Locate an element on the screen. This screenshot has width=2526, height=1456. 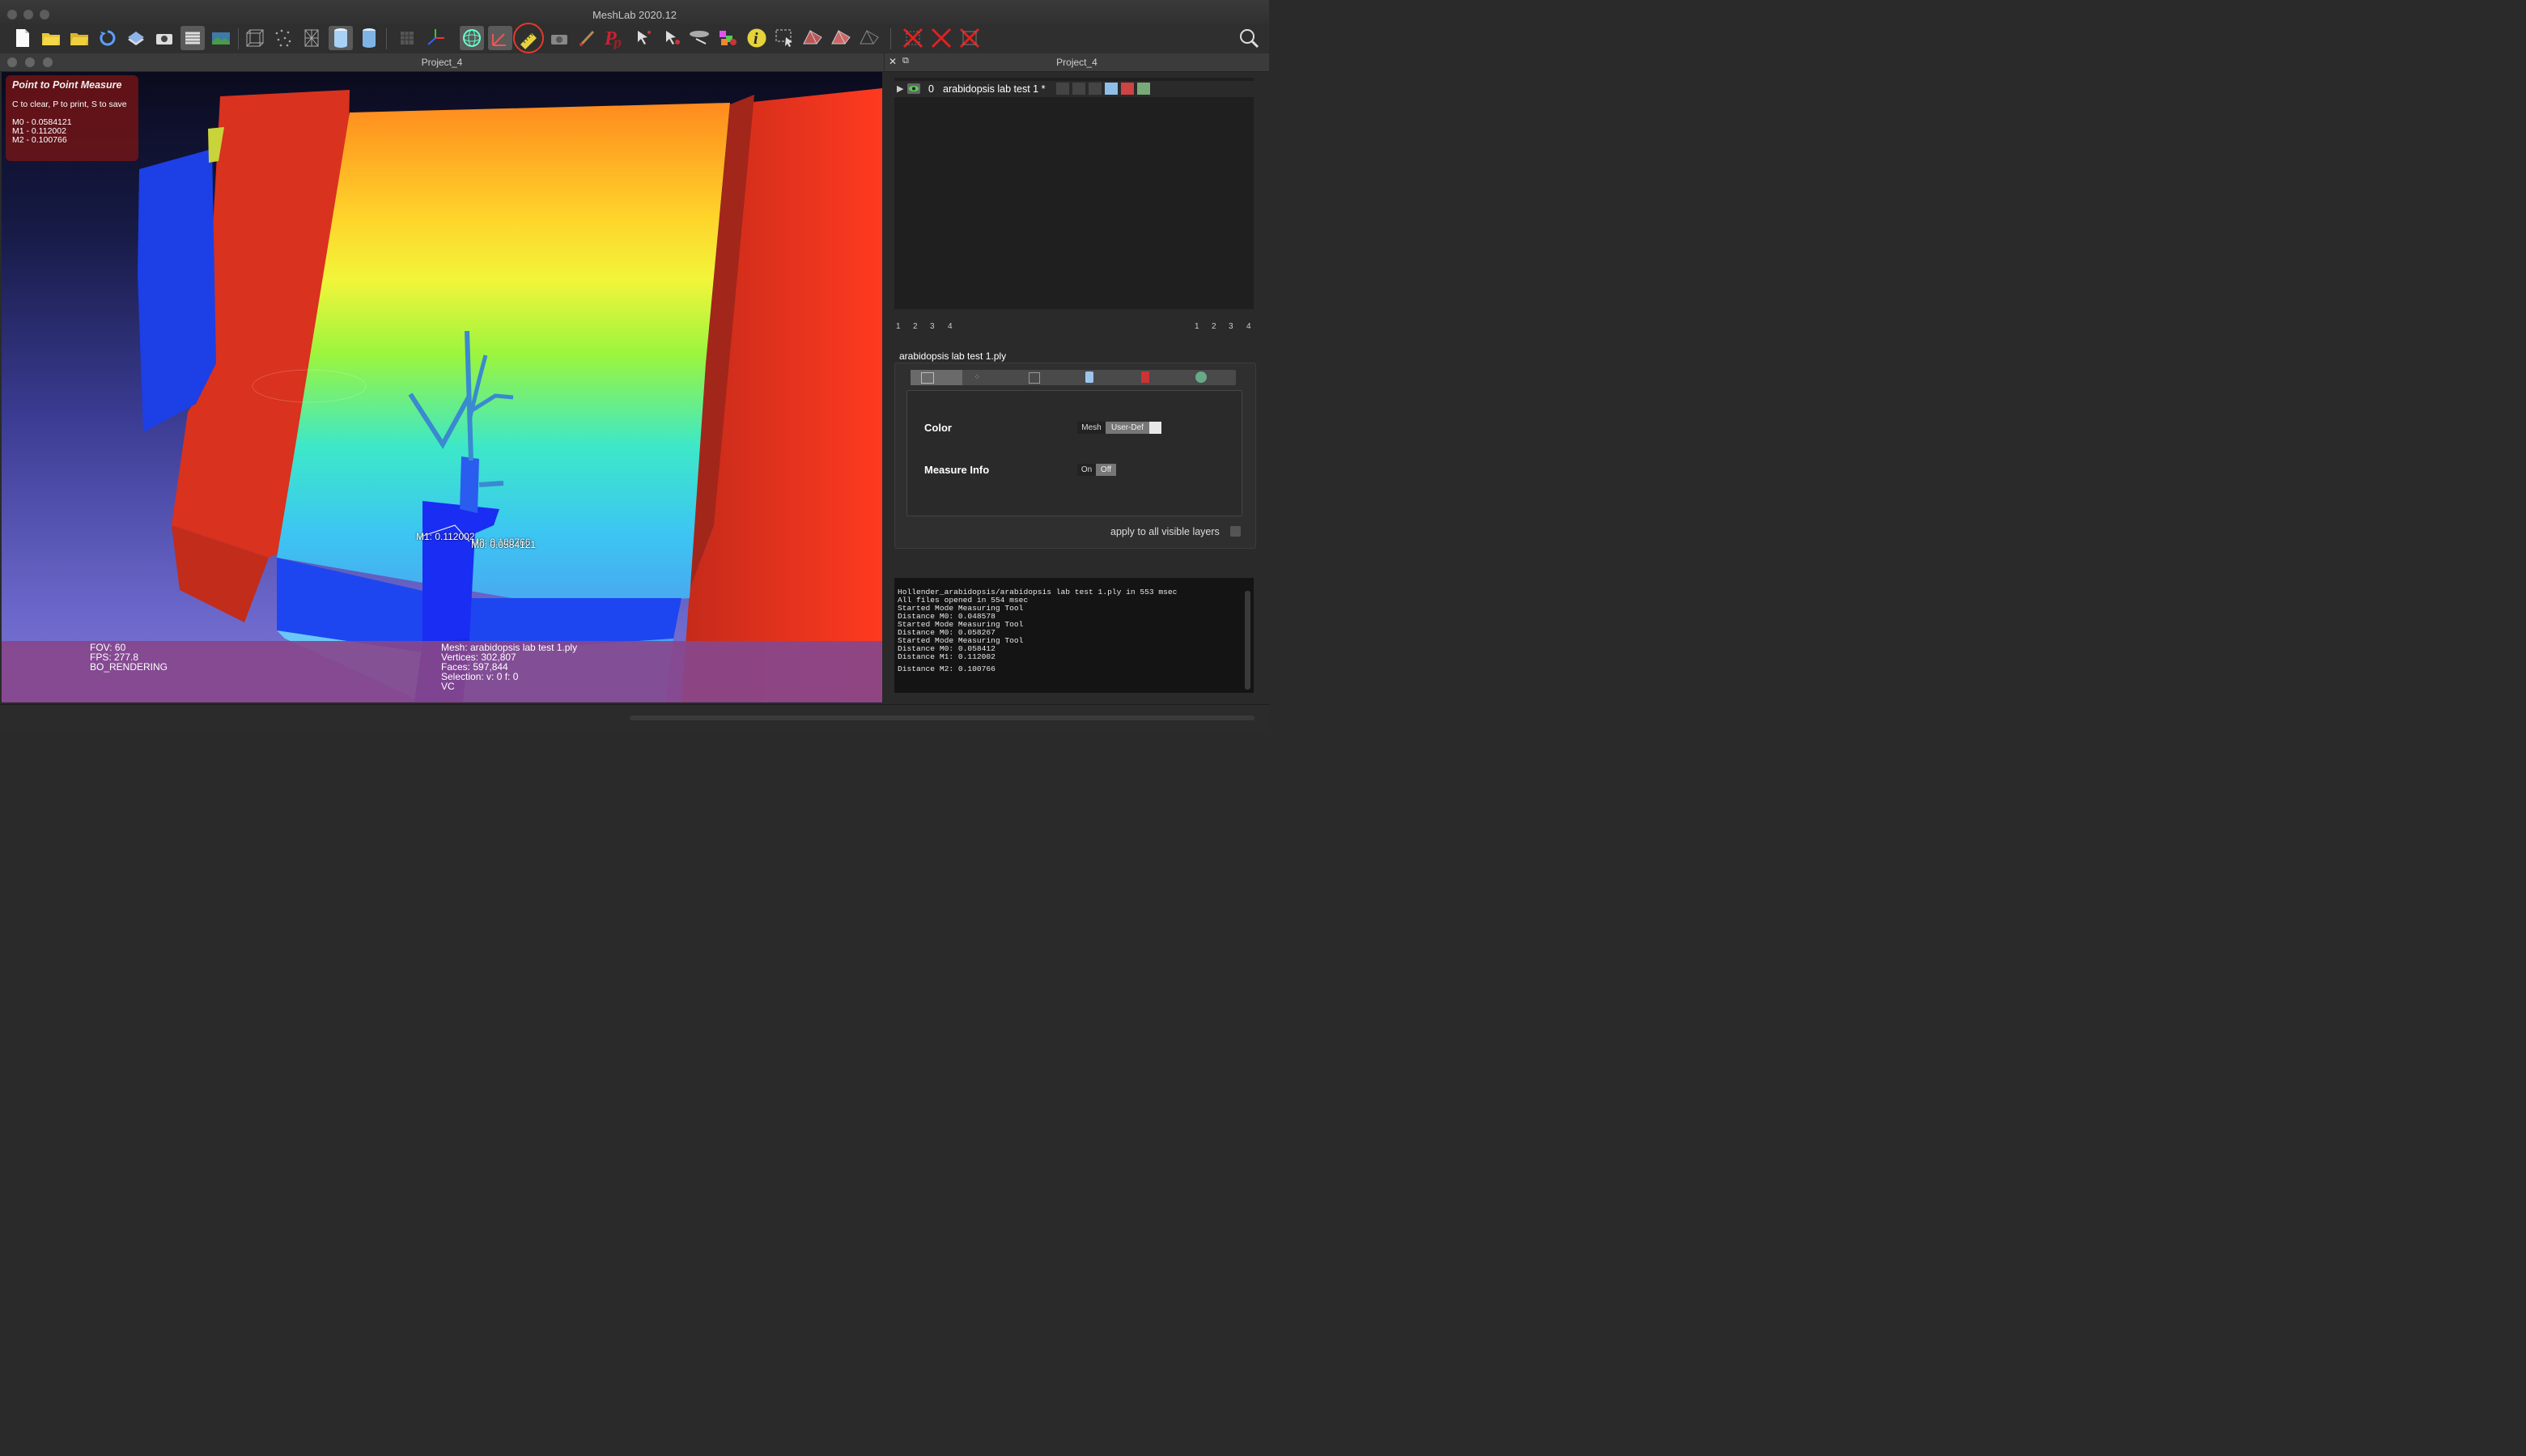
bounding-box-icon is located at coordinates (255, 38).